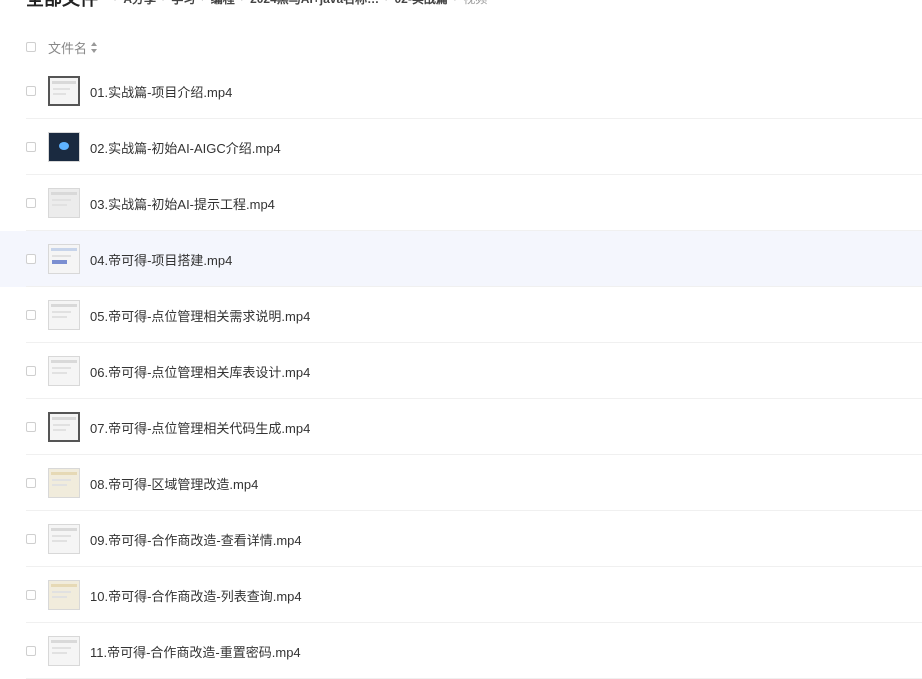 This screenshot has width=922, height=679. I want to click on file-row: 01.实战篇-项目介绍.mp4, so click(461, 91).